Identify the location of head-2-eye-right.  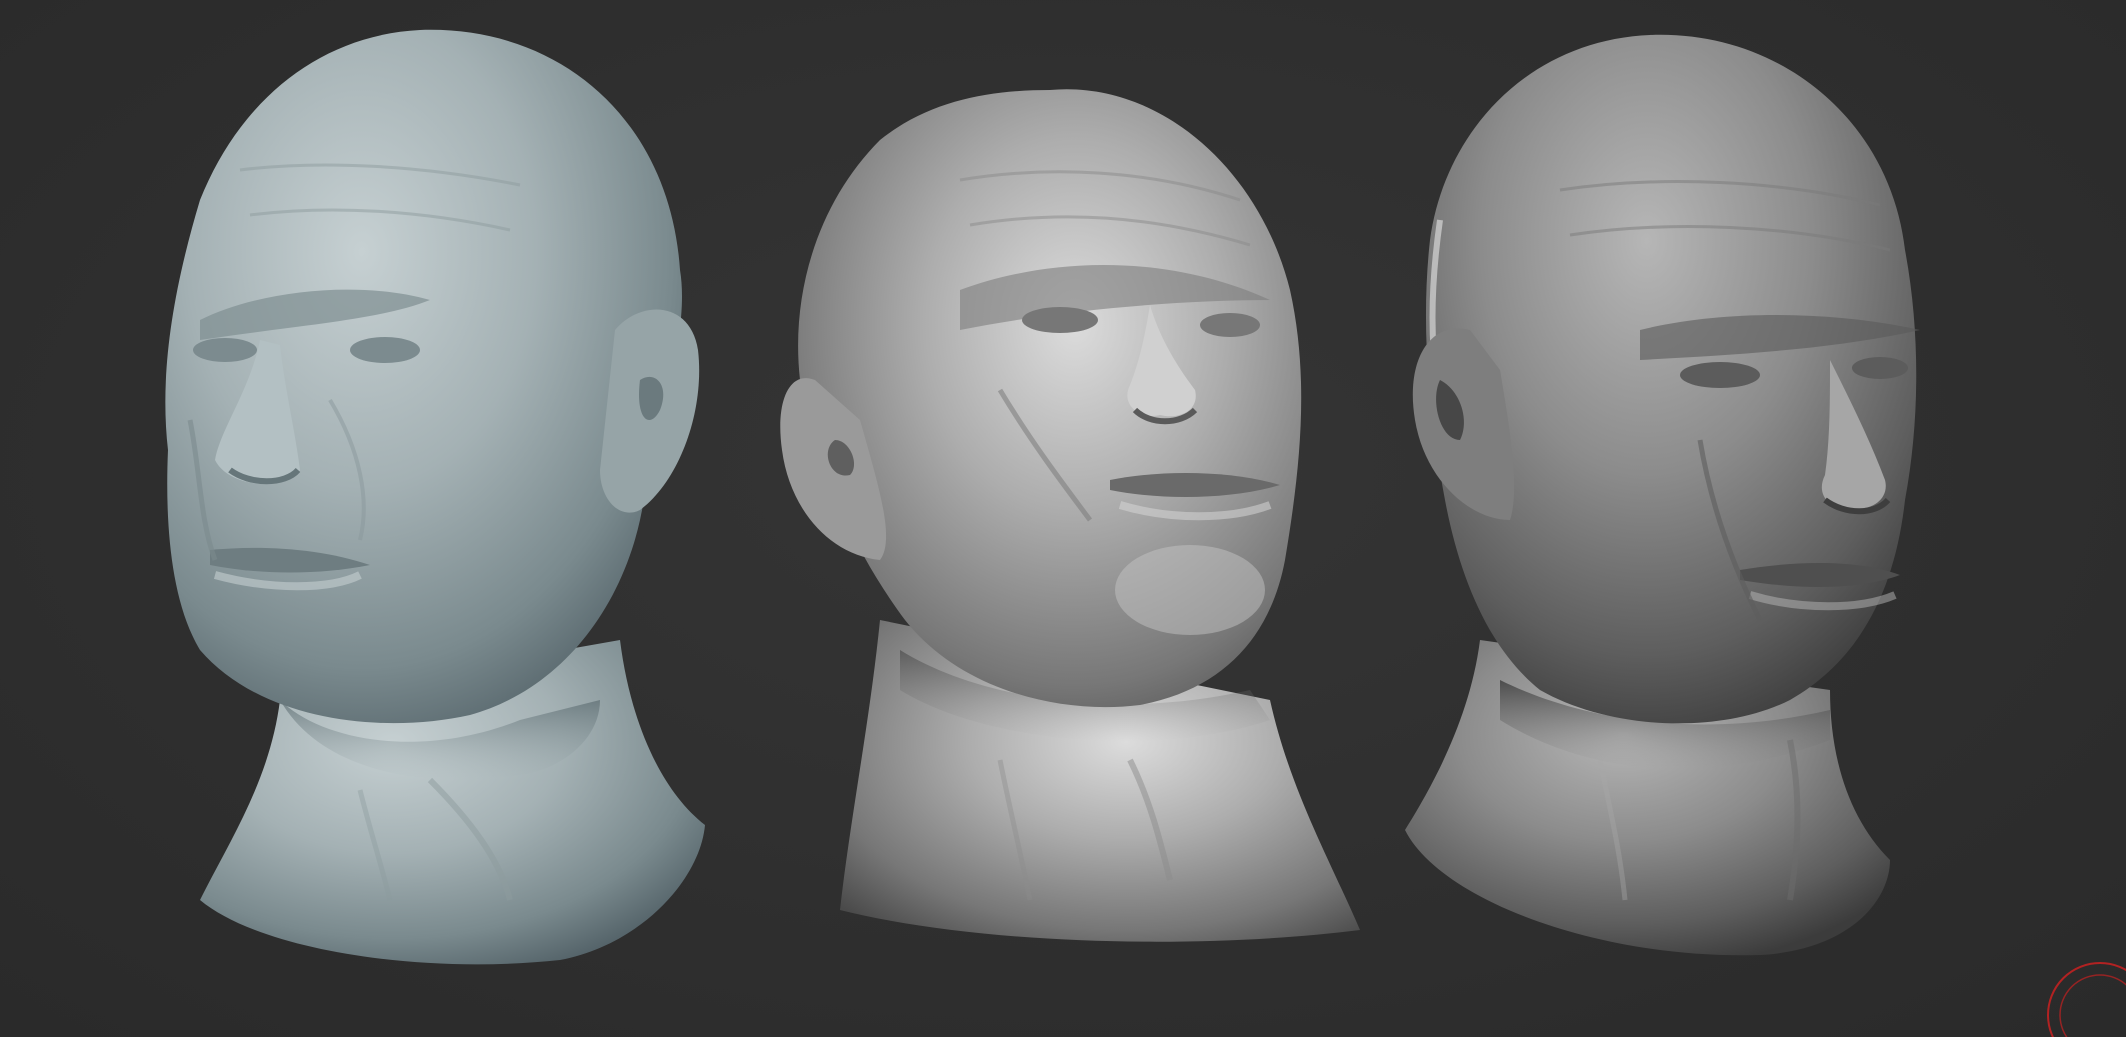
(1230, 325).